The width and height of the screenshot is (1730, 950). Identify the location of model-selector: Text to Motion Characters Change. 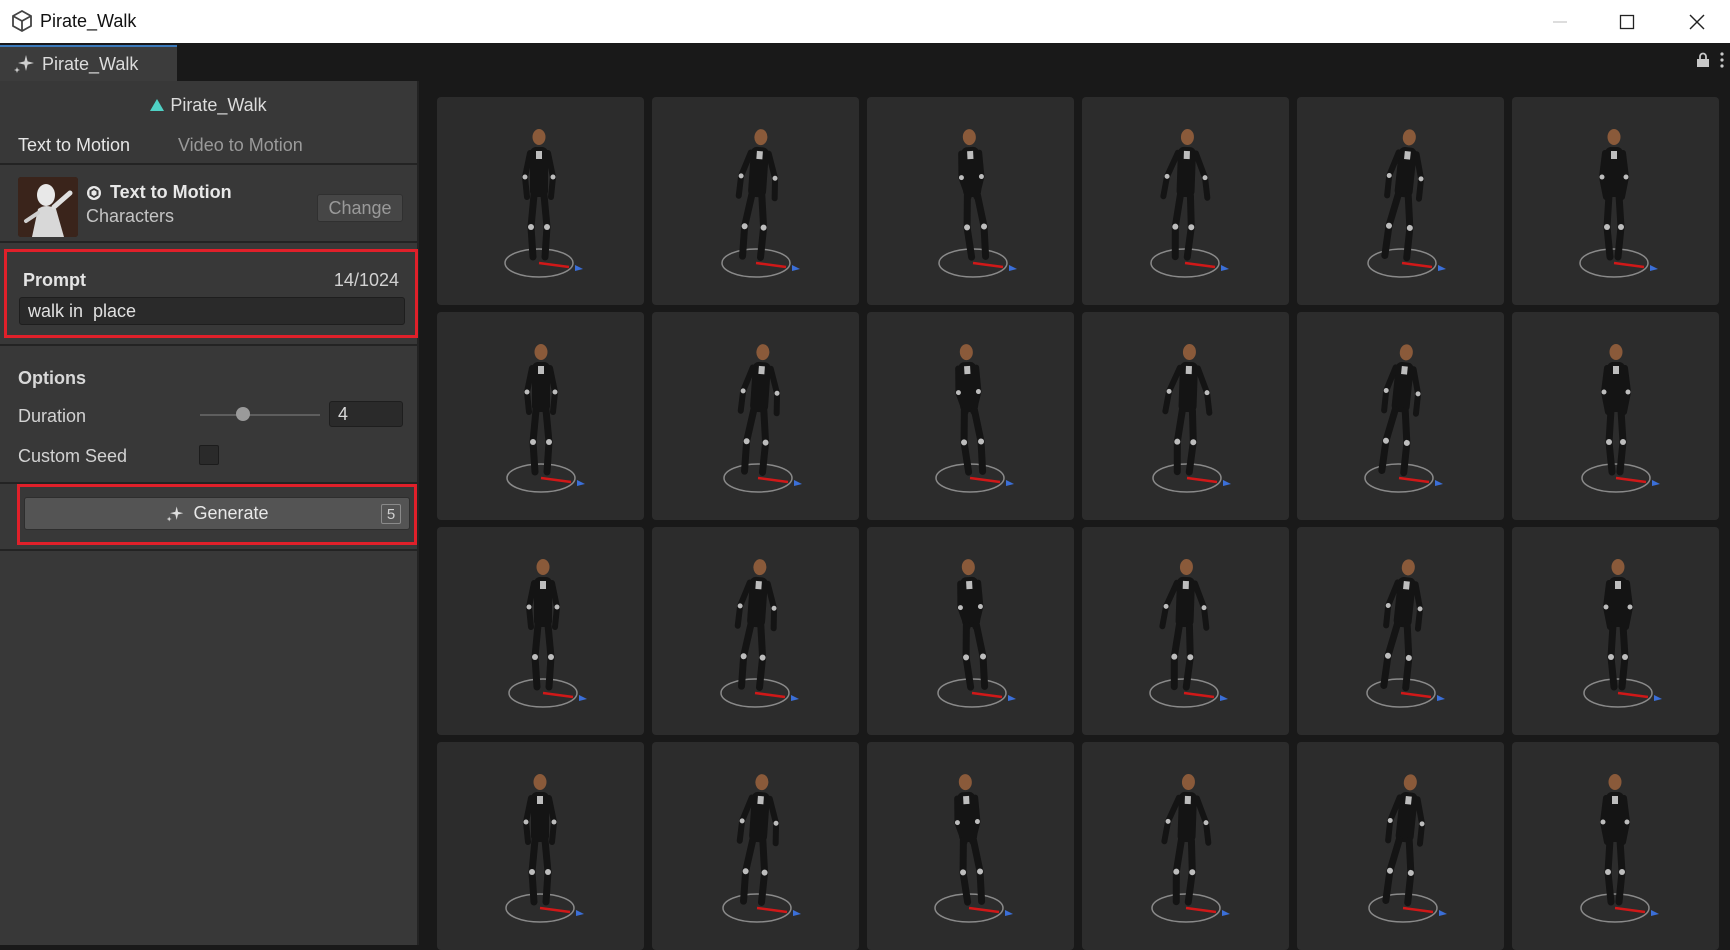
(208, 204).